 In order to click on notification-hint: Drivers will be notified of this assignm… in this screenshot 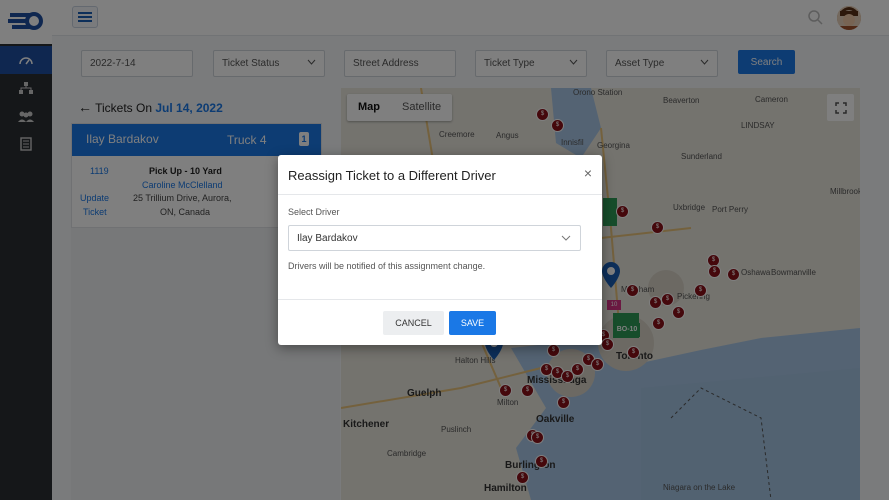, I will do `click(387, 266)`.